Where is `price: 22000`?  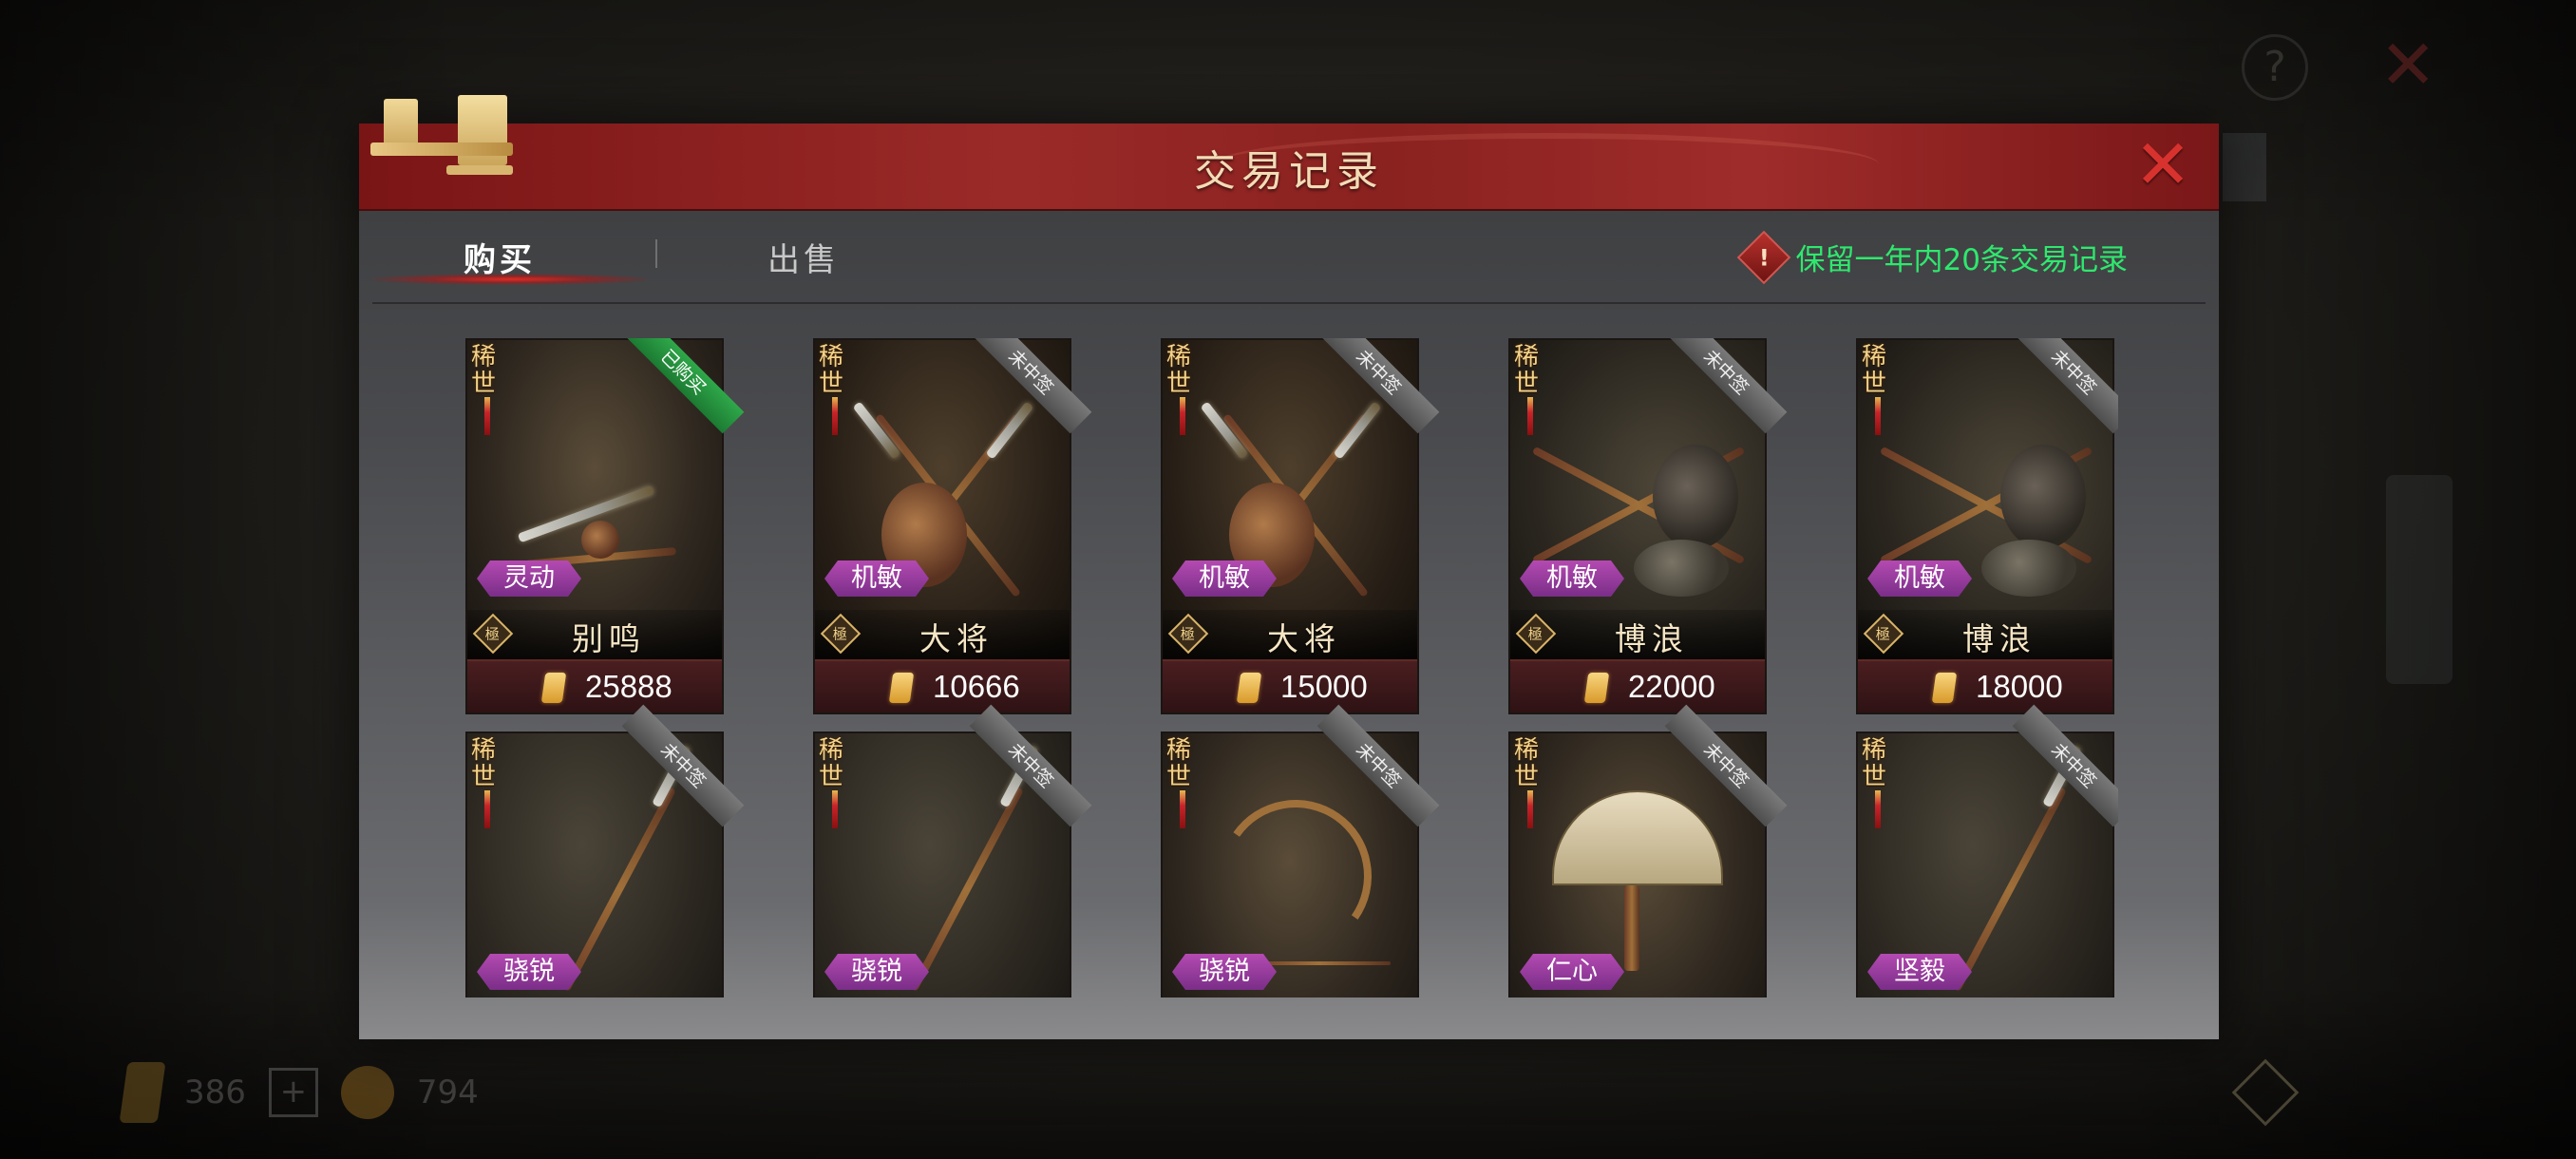
price: 22000 is located at coordinates (1671, 686).